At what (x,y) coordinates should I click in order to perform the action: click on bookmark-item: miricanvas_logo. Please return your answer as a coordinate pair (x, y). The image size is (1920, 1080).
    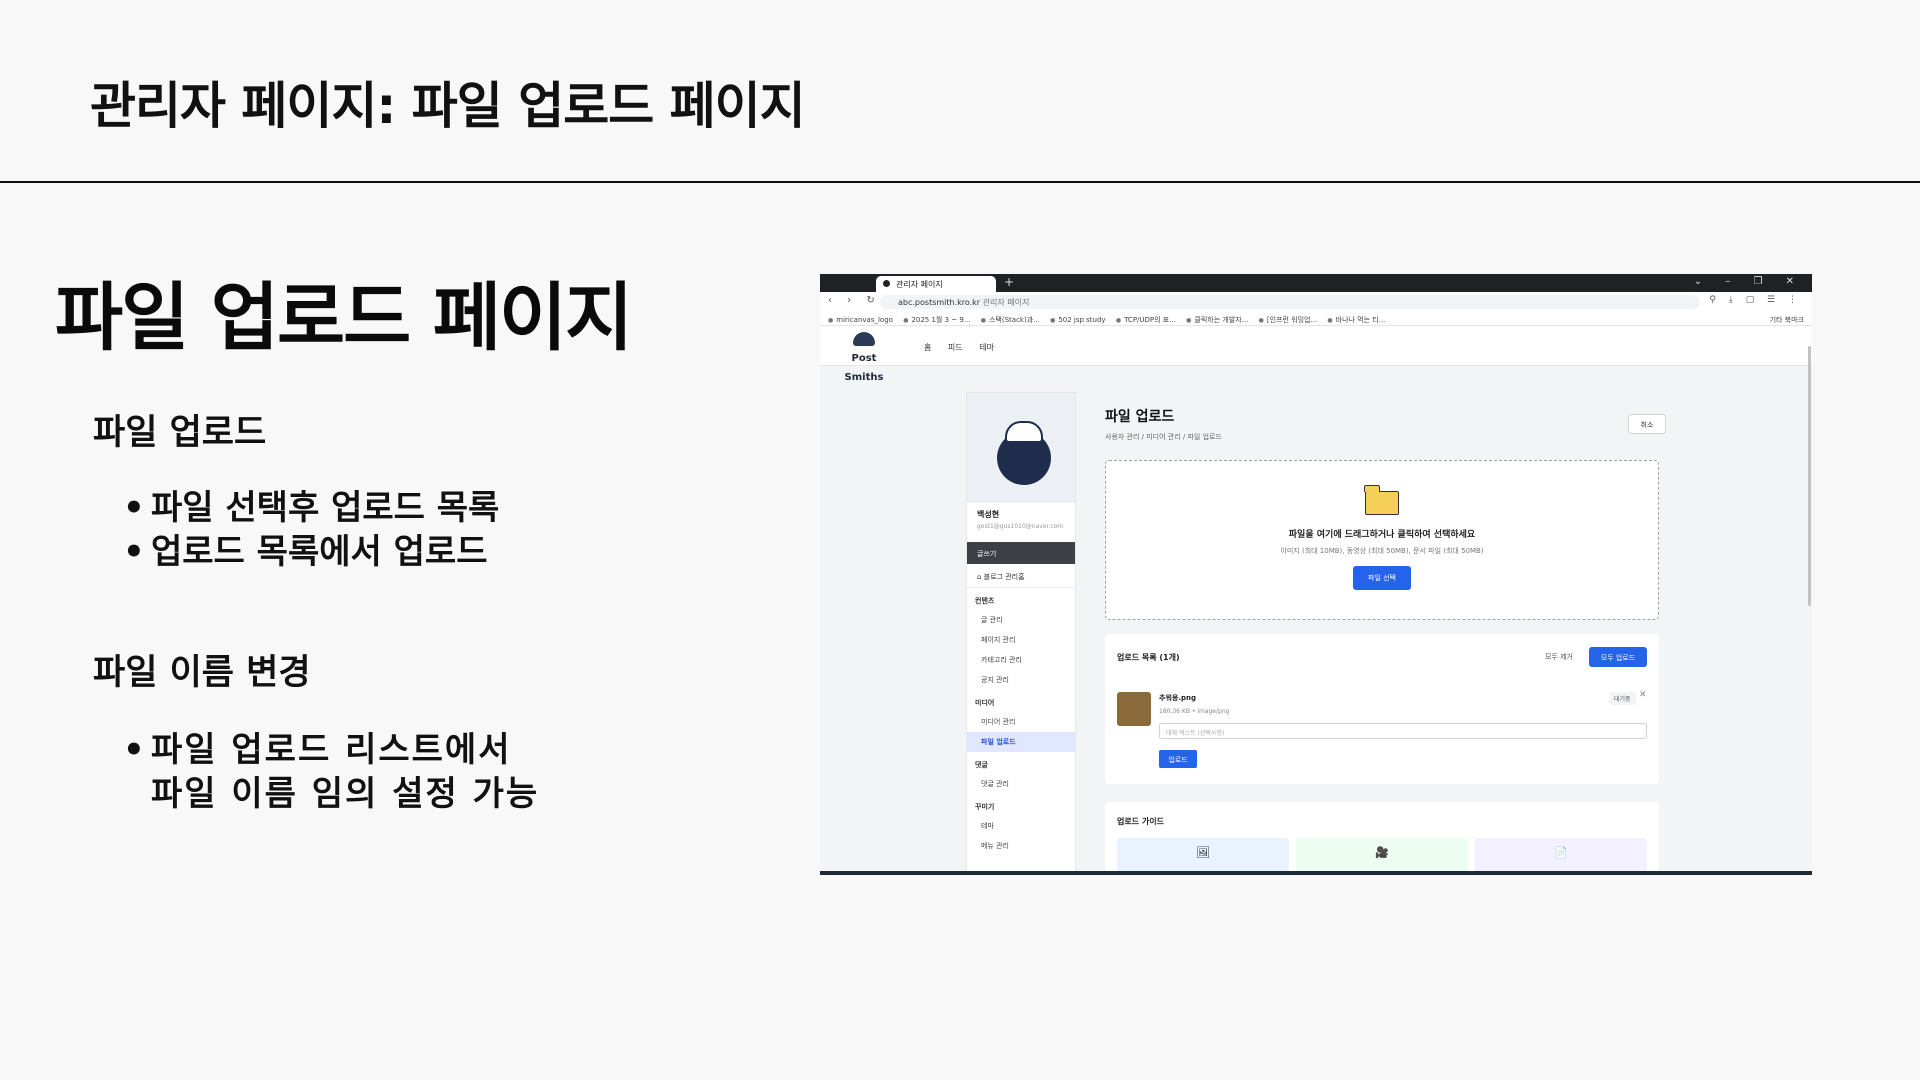
    Looking at the image, I should click on (860, 320).